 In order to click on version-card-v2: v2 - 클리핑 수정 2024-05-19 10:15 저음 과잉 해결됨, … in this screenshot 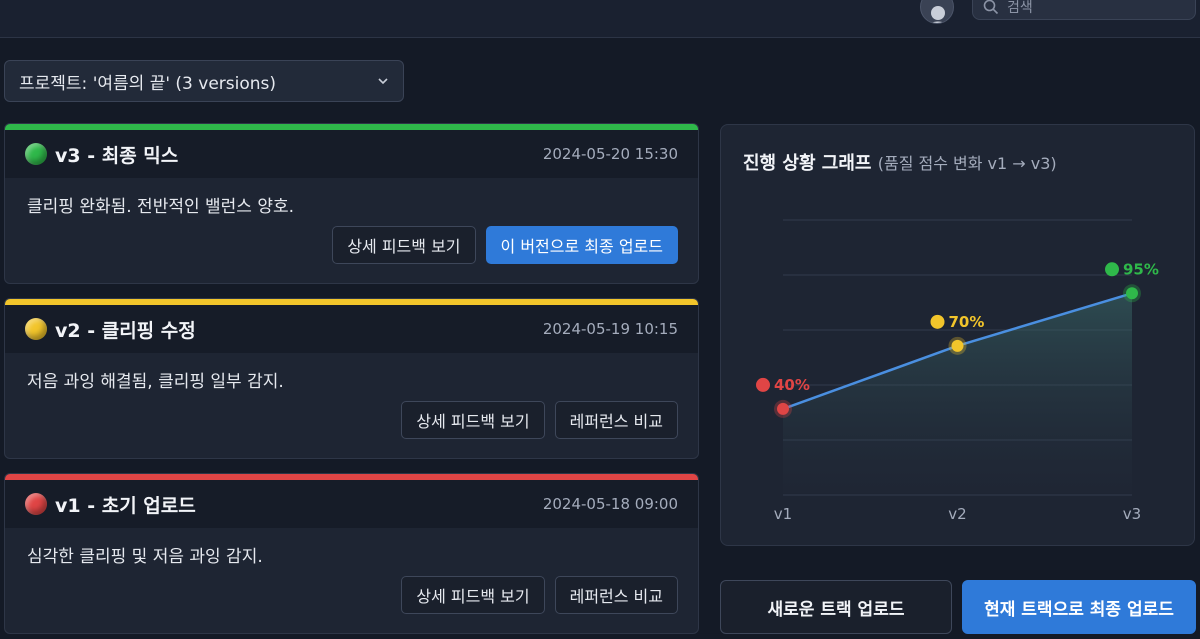, I will do `click(351, 378)`.